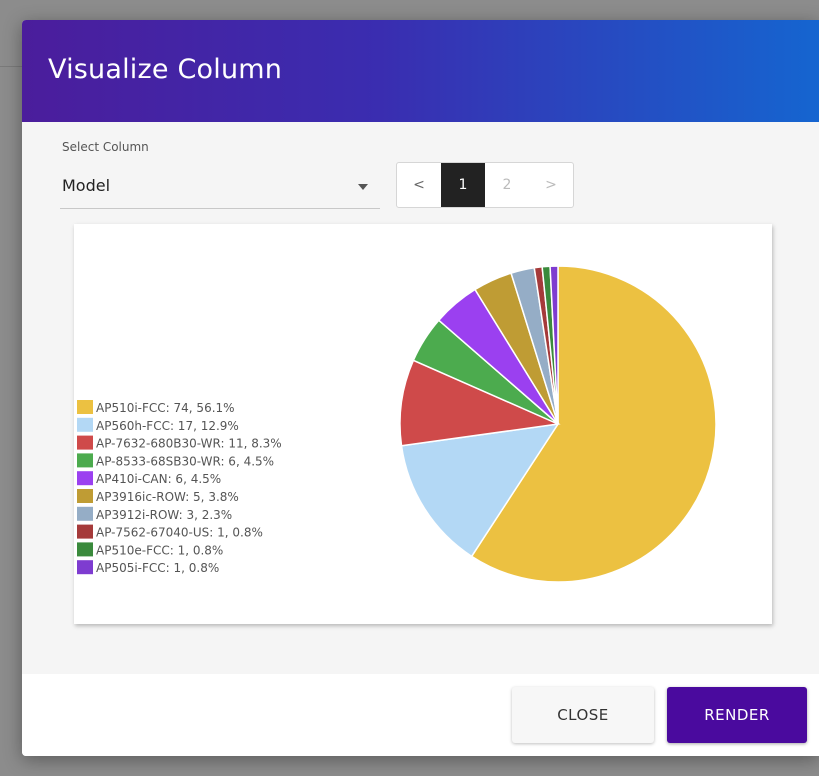 The height and width of the screenshot is (776, 819). What do you see at coordinates (420, 71) in the screenshot?
I see `dialog-header: Visualize Column` at bounding box center [420, 71].